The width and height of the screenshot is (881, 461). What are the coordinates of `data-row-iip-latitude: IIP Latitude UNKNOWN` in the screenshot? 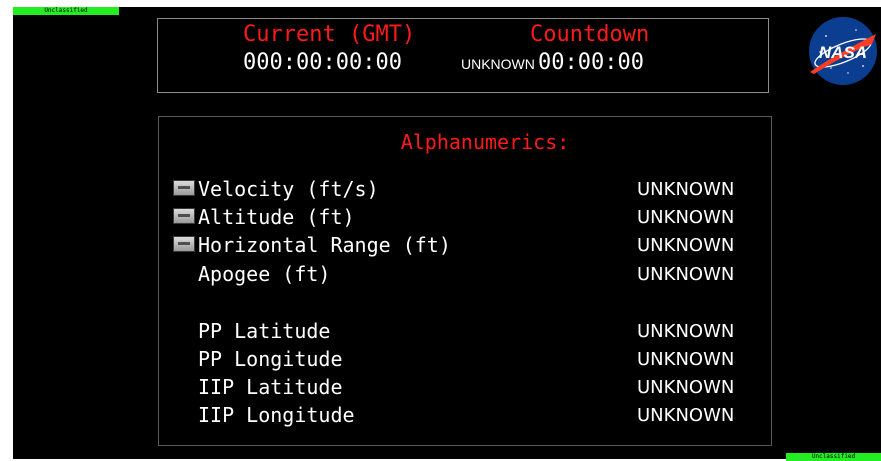 It's located at (465, 387).